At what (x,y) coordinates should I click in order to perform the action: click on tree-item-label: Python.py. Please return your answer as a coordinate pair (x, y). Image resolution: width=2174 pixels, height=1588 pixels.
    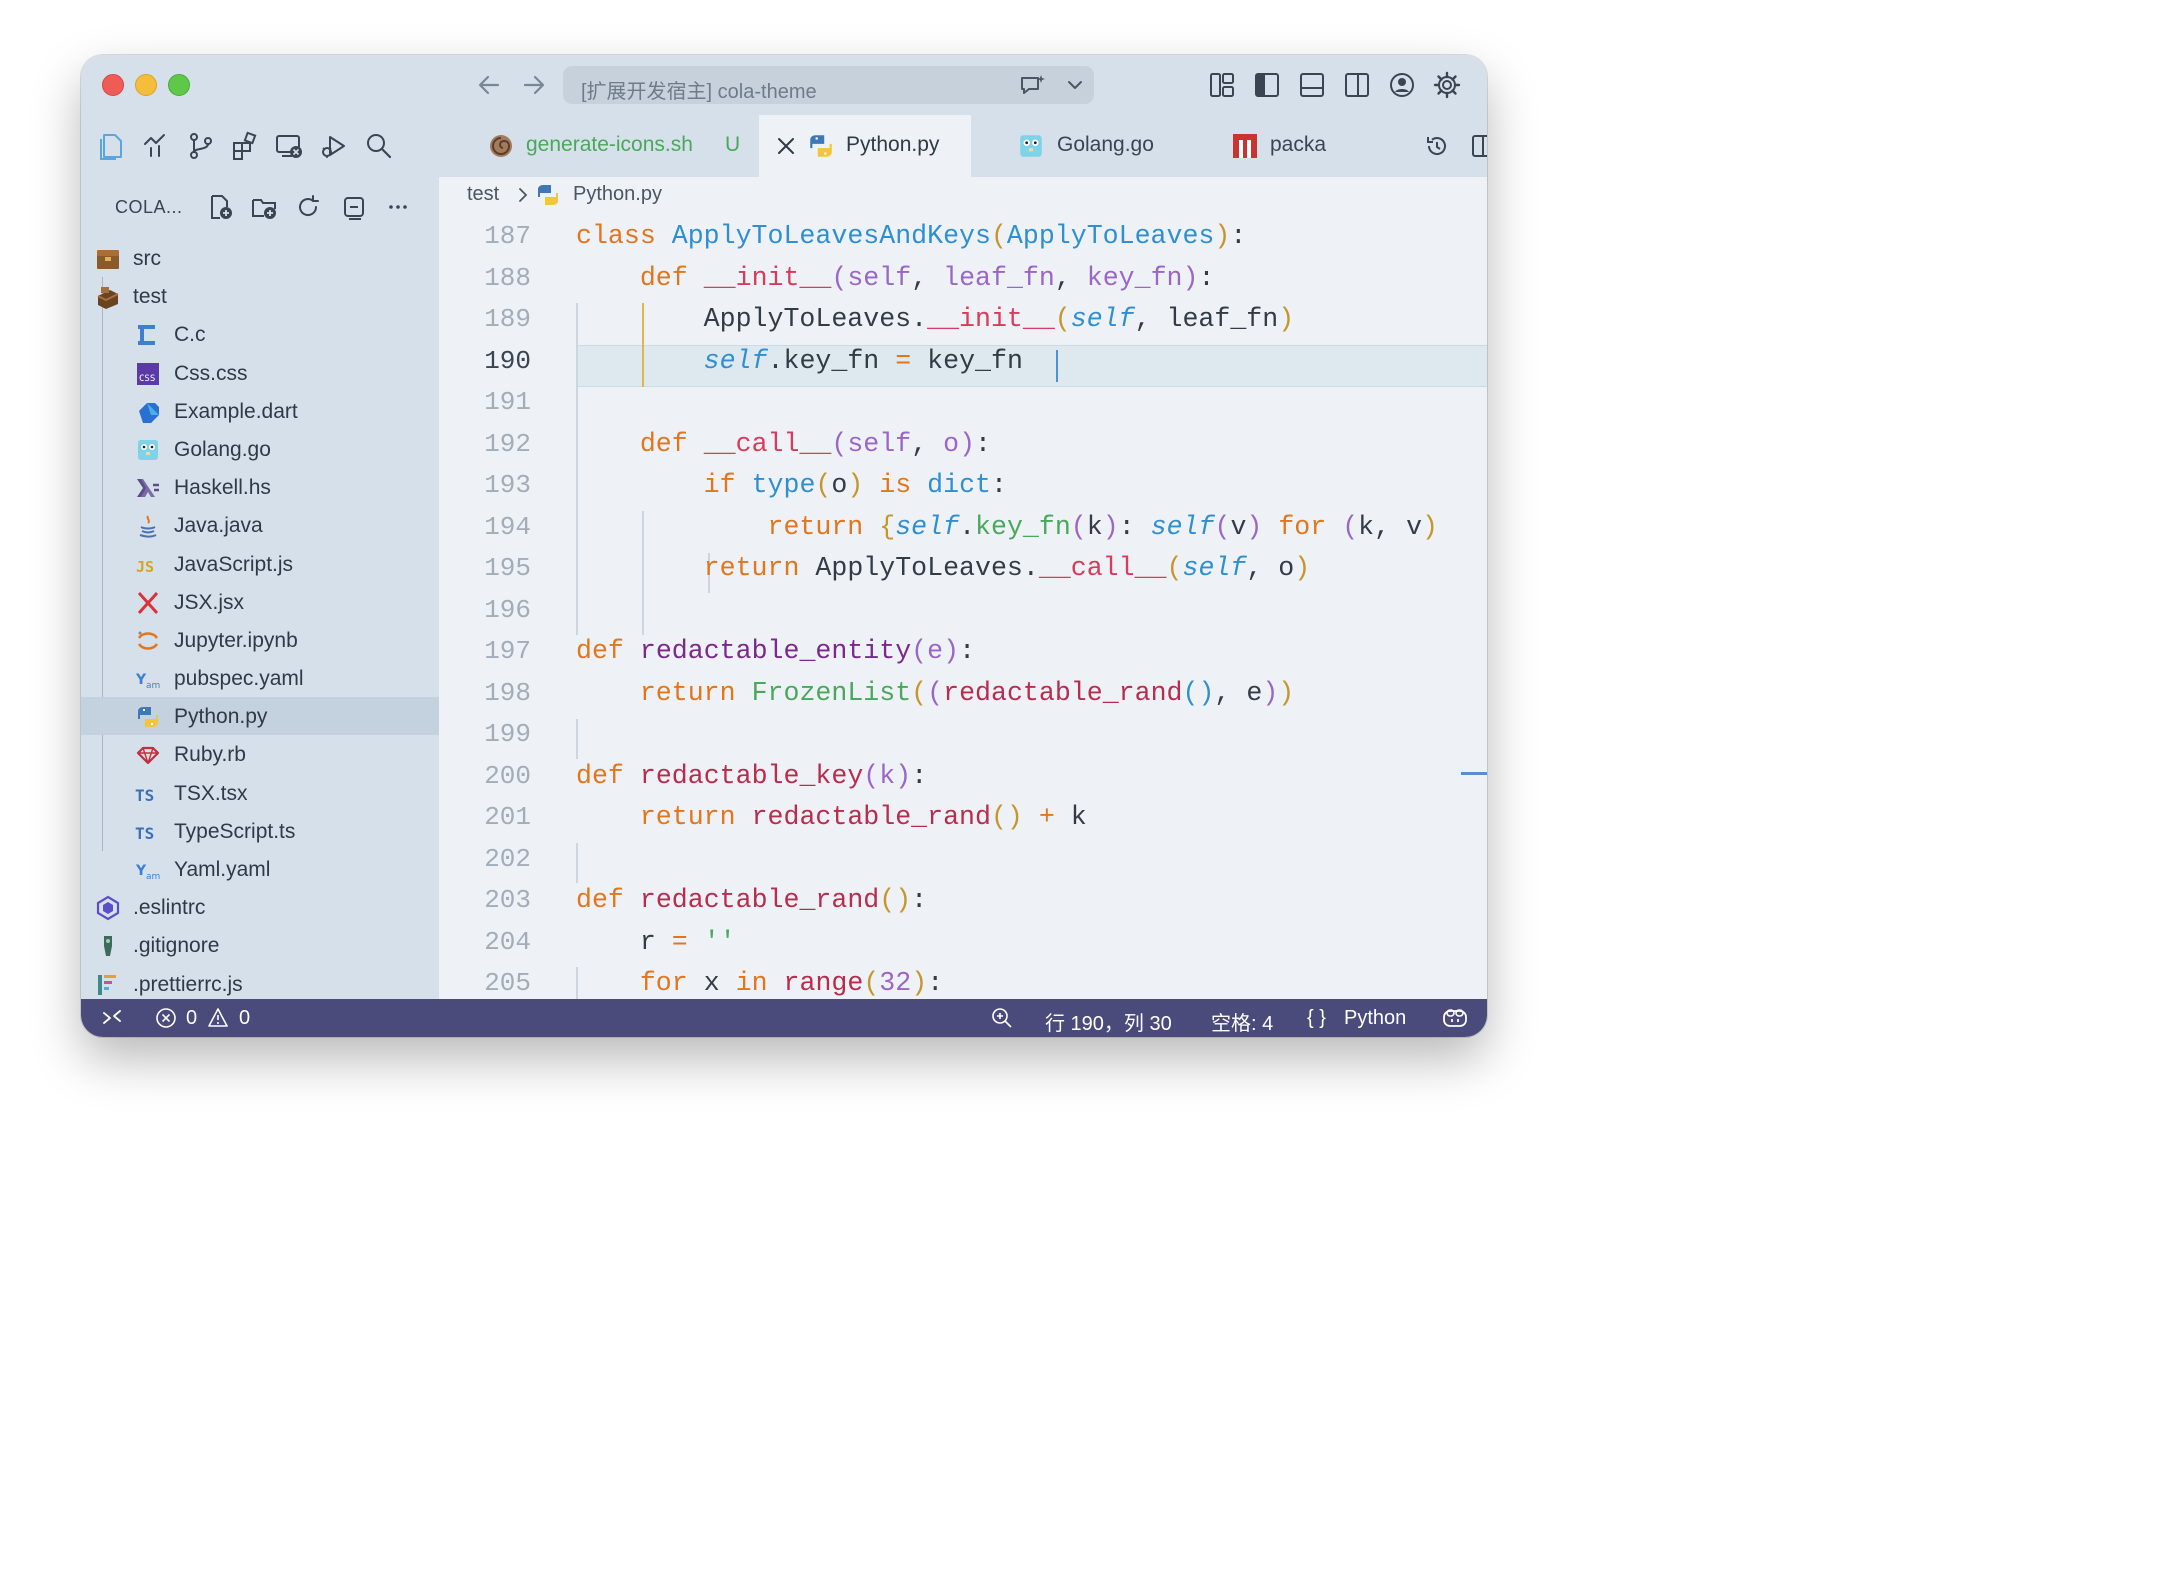
    Looking at the image, I should click on (221, 717).